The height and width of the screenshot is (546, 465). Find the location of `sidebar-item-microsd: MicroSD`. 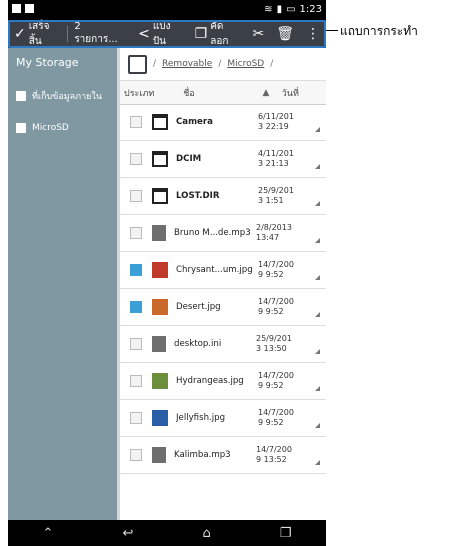

sidebar-item-microsd: MicroSD is located at coordinates (62, 128).